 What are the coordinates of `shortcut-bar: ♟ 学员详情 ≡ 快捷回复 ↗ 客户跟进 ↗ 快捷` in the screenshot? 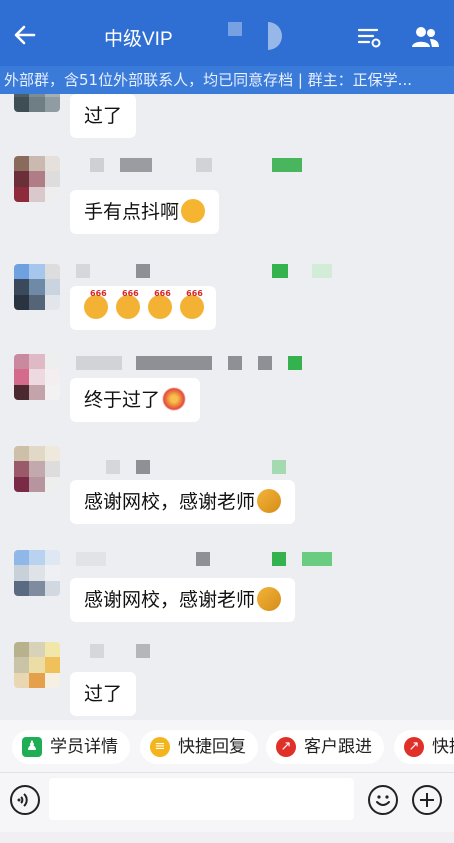 It's located at (227, 746).